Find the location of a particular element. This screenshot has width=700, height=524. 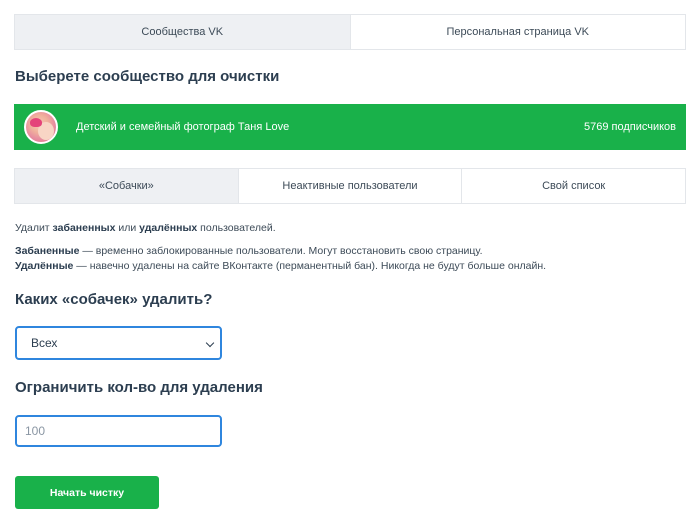

summary-or: или is located at coordinates (127, 228).